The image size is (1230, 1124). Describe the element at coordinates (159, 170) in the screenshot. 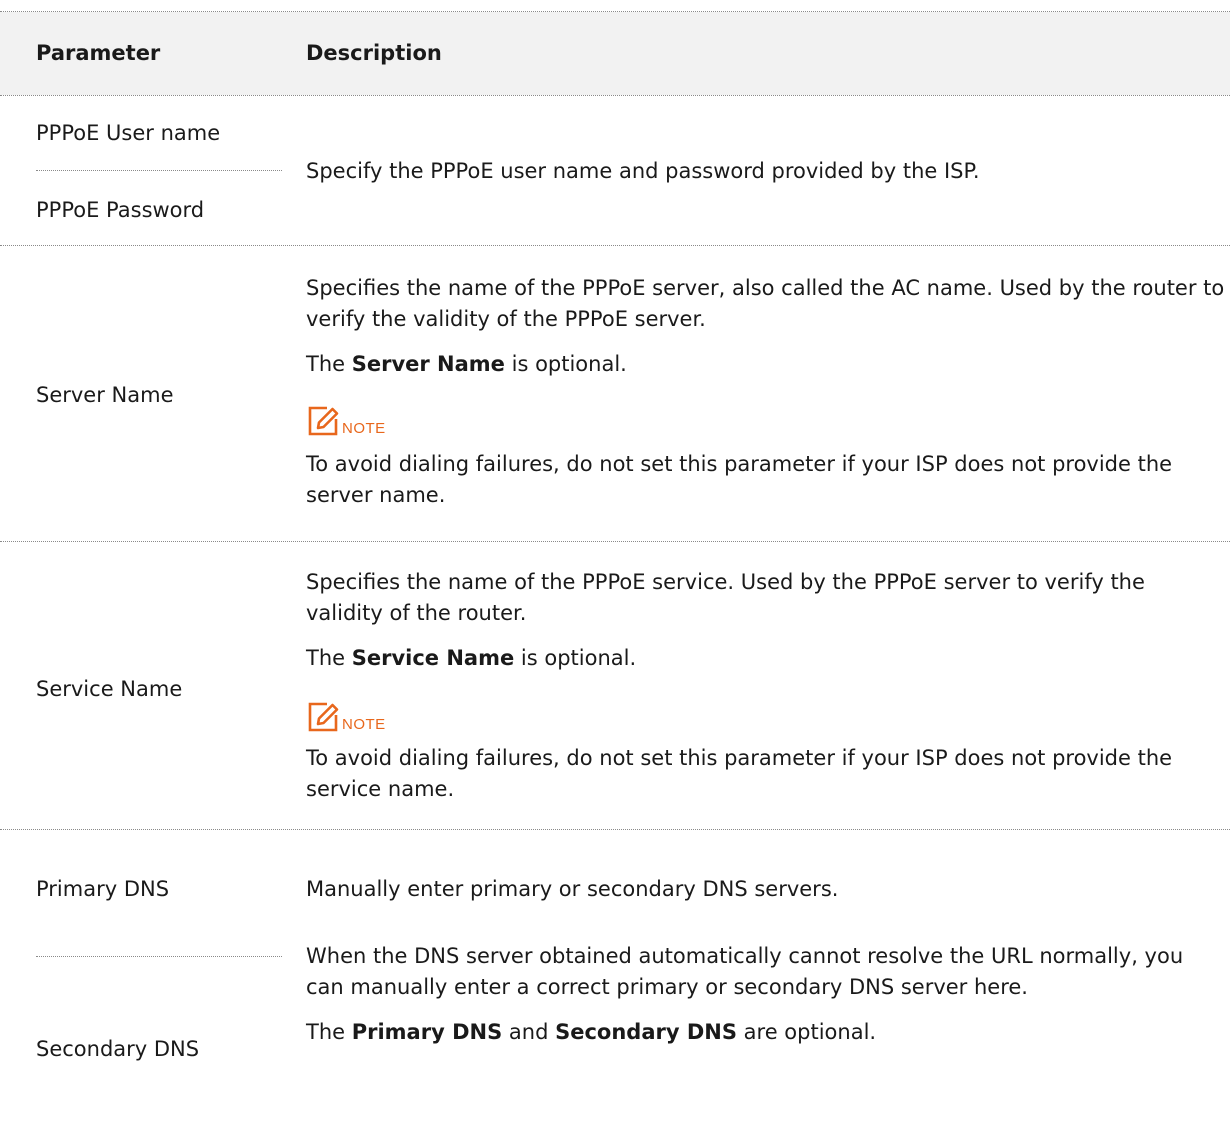

I see `pppoe-inner-divider` at that location.